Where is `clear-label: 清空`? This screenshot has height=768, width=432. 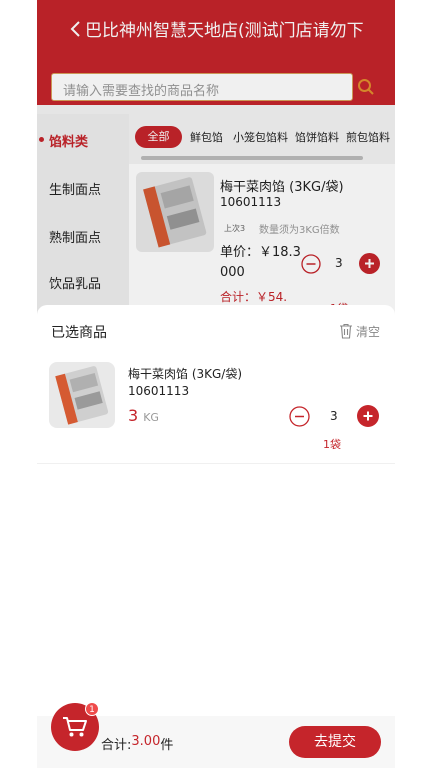
clear-label: 清空 is located at coordinates (368, 331).